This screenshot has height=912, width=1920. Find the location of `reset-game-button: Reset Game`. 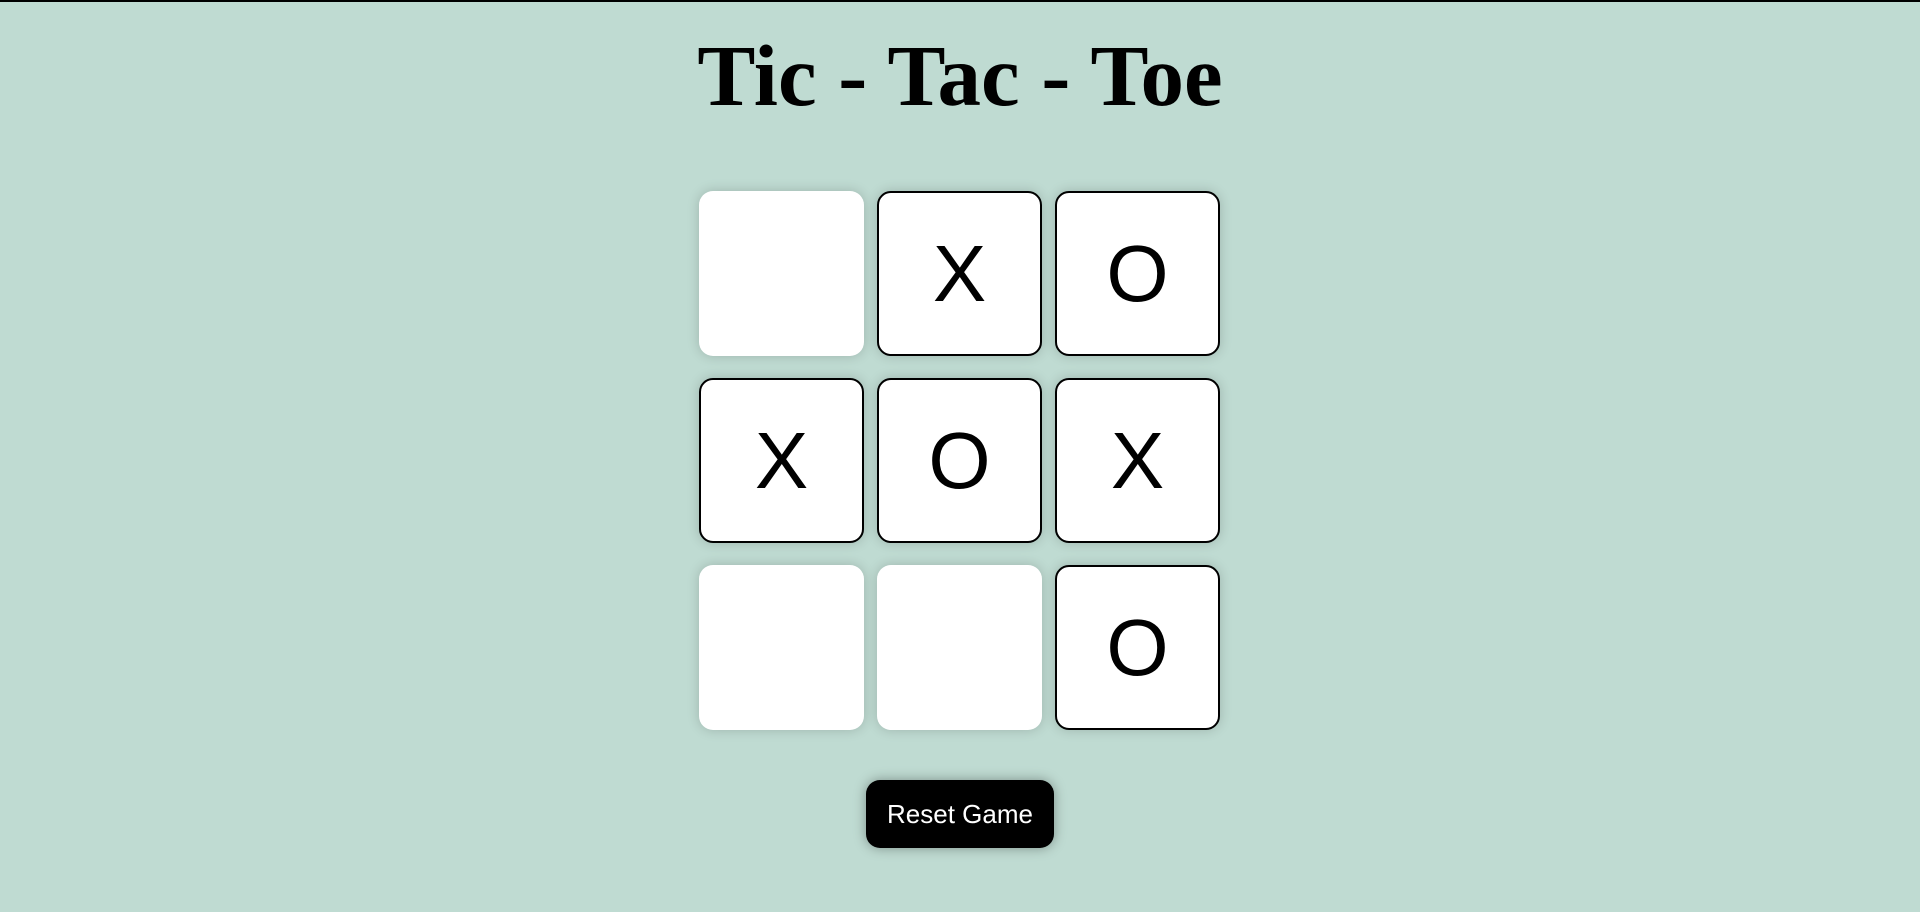

reset-game-button: Reset Game is located at coordinates (960, 814).